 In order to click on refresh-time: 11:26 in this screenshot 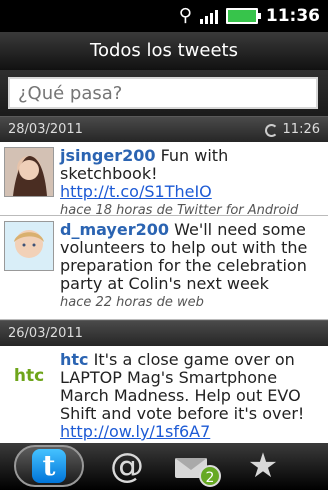, I will do `click(301, 129)`.